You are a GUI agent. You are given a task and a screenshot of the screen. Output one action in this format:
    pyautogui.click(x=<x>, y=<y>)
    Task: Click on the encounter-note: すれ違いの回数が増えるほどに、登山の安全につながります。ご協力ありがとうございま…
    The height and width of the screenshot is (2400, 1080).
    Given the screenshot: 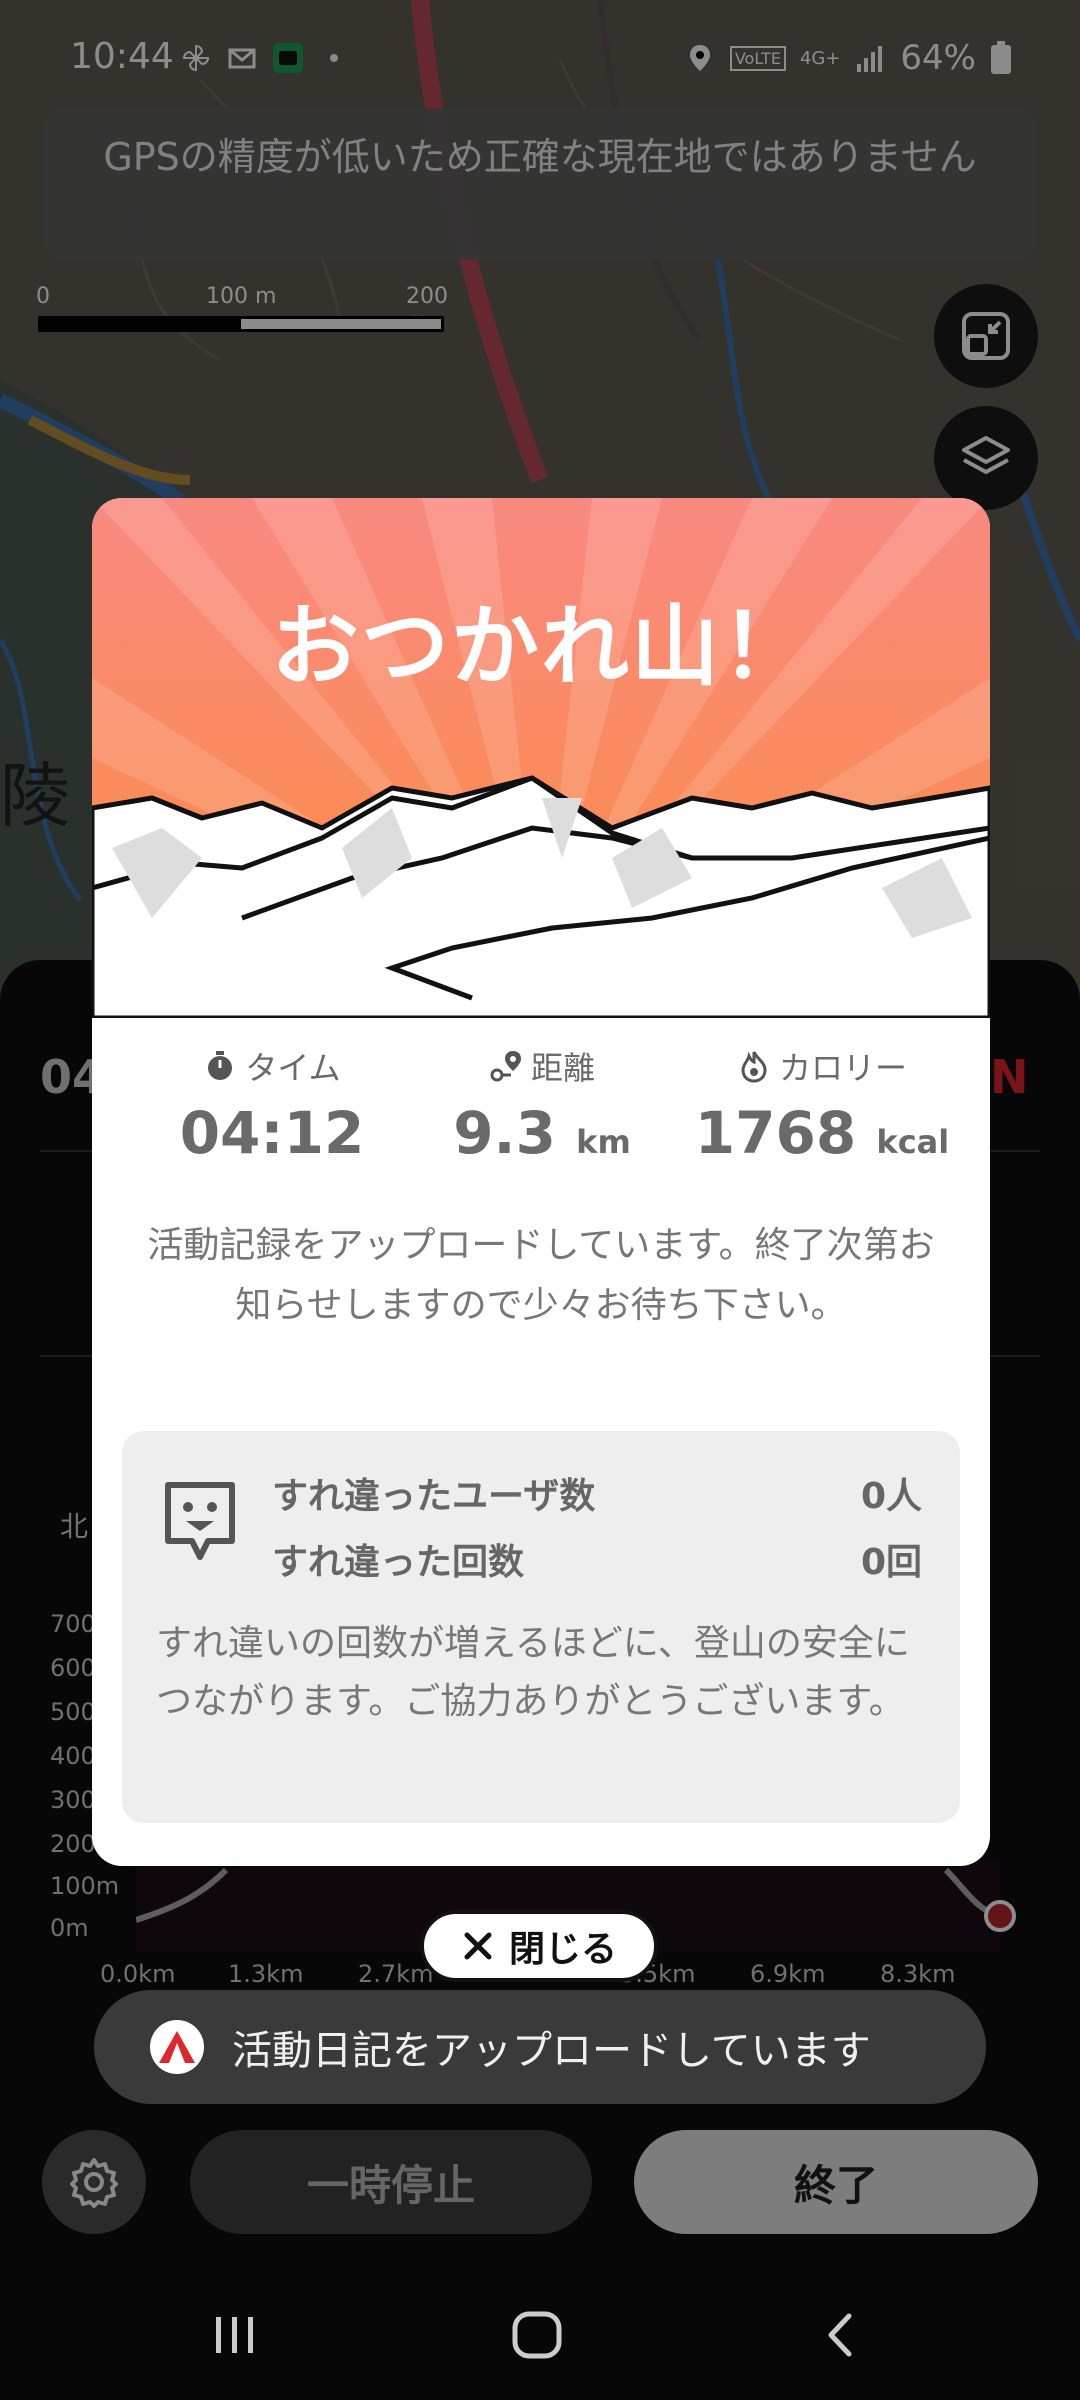 What is the action you would take?
    pyautogui.click(x=533, y=1672)
    